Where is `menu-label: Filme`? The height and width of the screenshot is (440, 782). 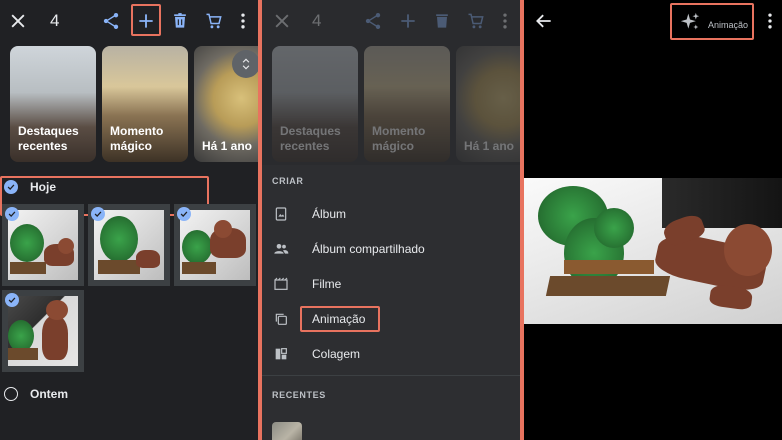 menu-label: Filme is located at coordinates (327, 284).